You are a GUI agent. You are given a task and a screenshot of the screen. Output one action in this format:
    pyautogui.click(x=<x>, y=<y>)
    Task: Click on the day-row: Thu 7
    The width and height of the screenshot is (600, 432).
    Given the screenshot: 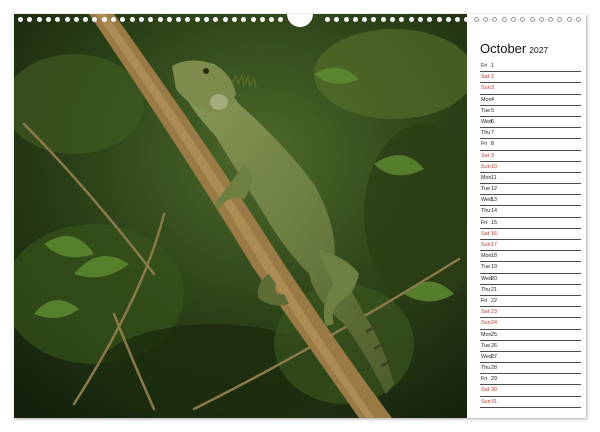 What is the action you would take?
    pyautogui.click(x=530, y=134)
    